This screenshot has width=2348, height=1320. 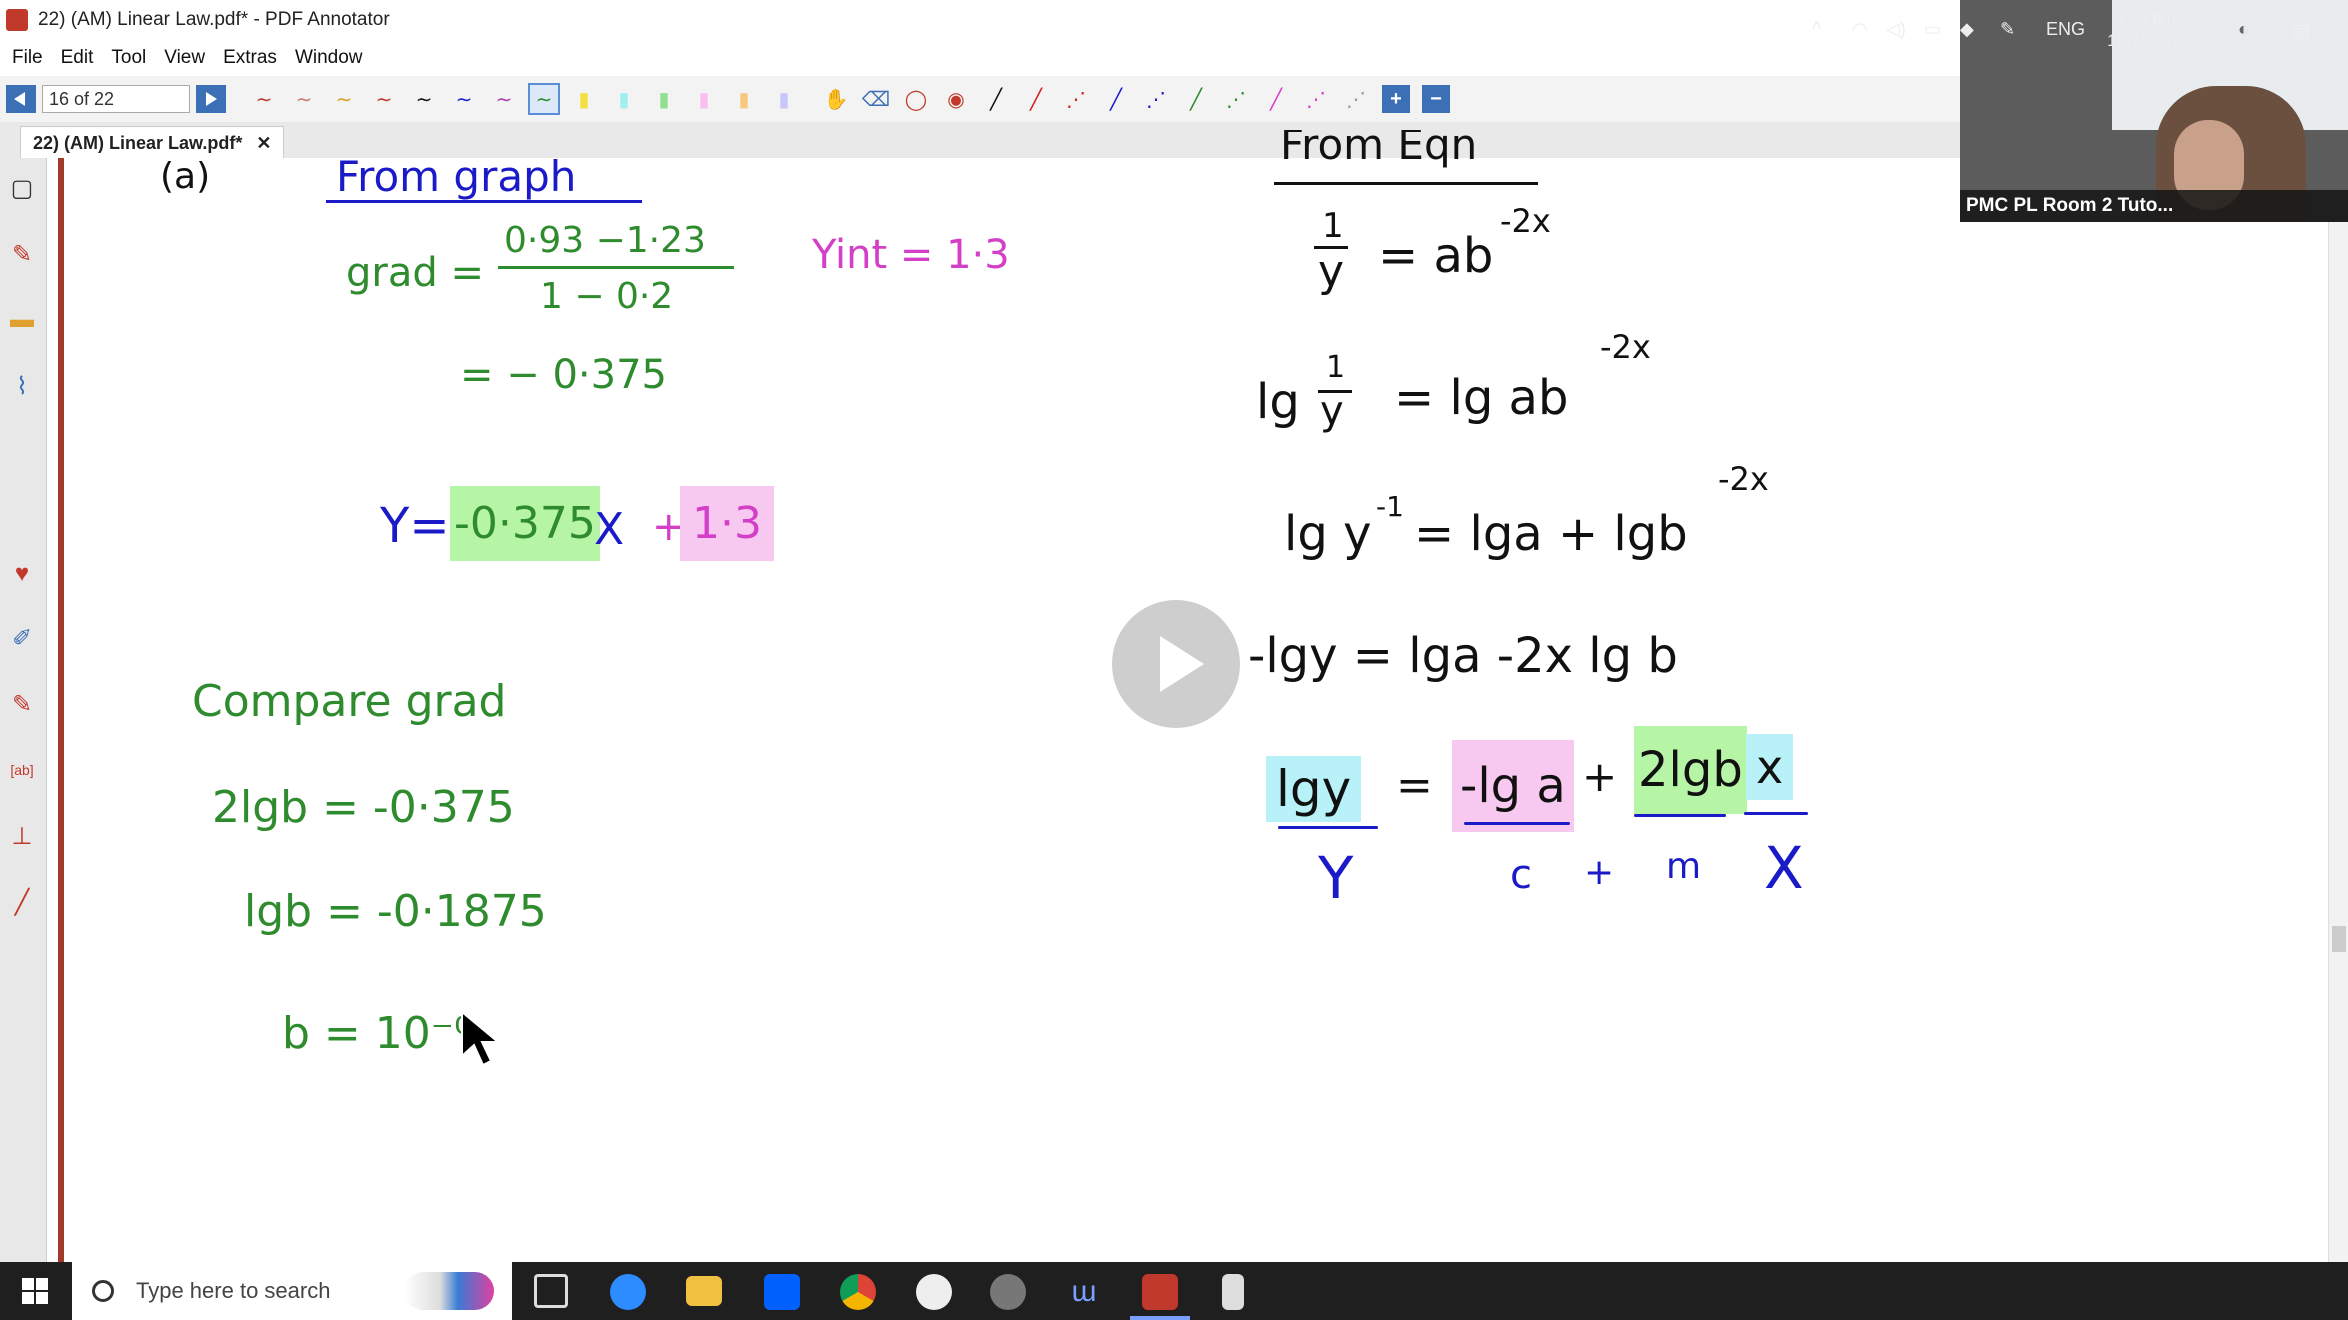 What do you see at coordinates (934, 1292) in the screenshot?
I see `clock-app-icon` at bounding box center [934, 1292].